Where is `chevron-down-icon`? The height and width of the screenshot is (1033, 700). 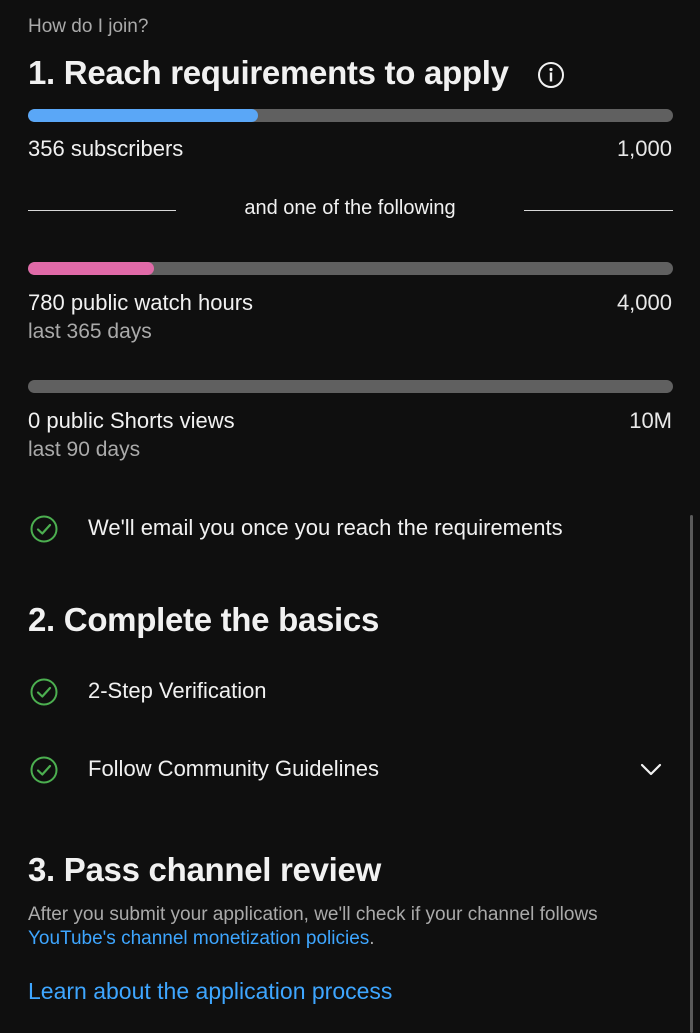 chevron-down-icon is located at coordinates (651, 769).